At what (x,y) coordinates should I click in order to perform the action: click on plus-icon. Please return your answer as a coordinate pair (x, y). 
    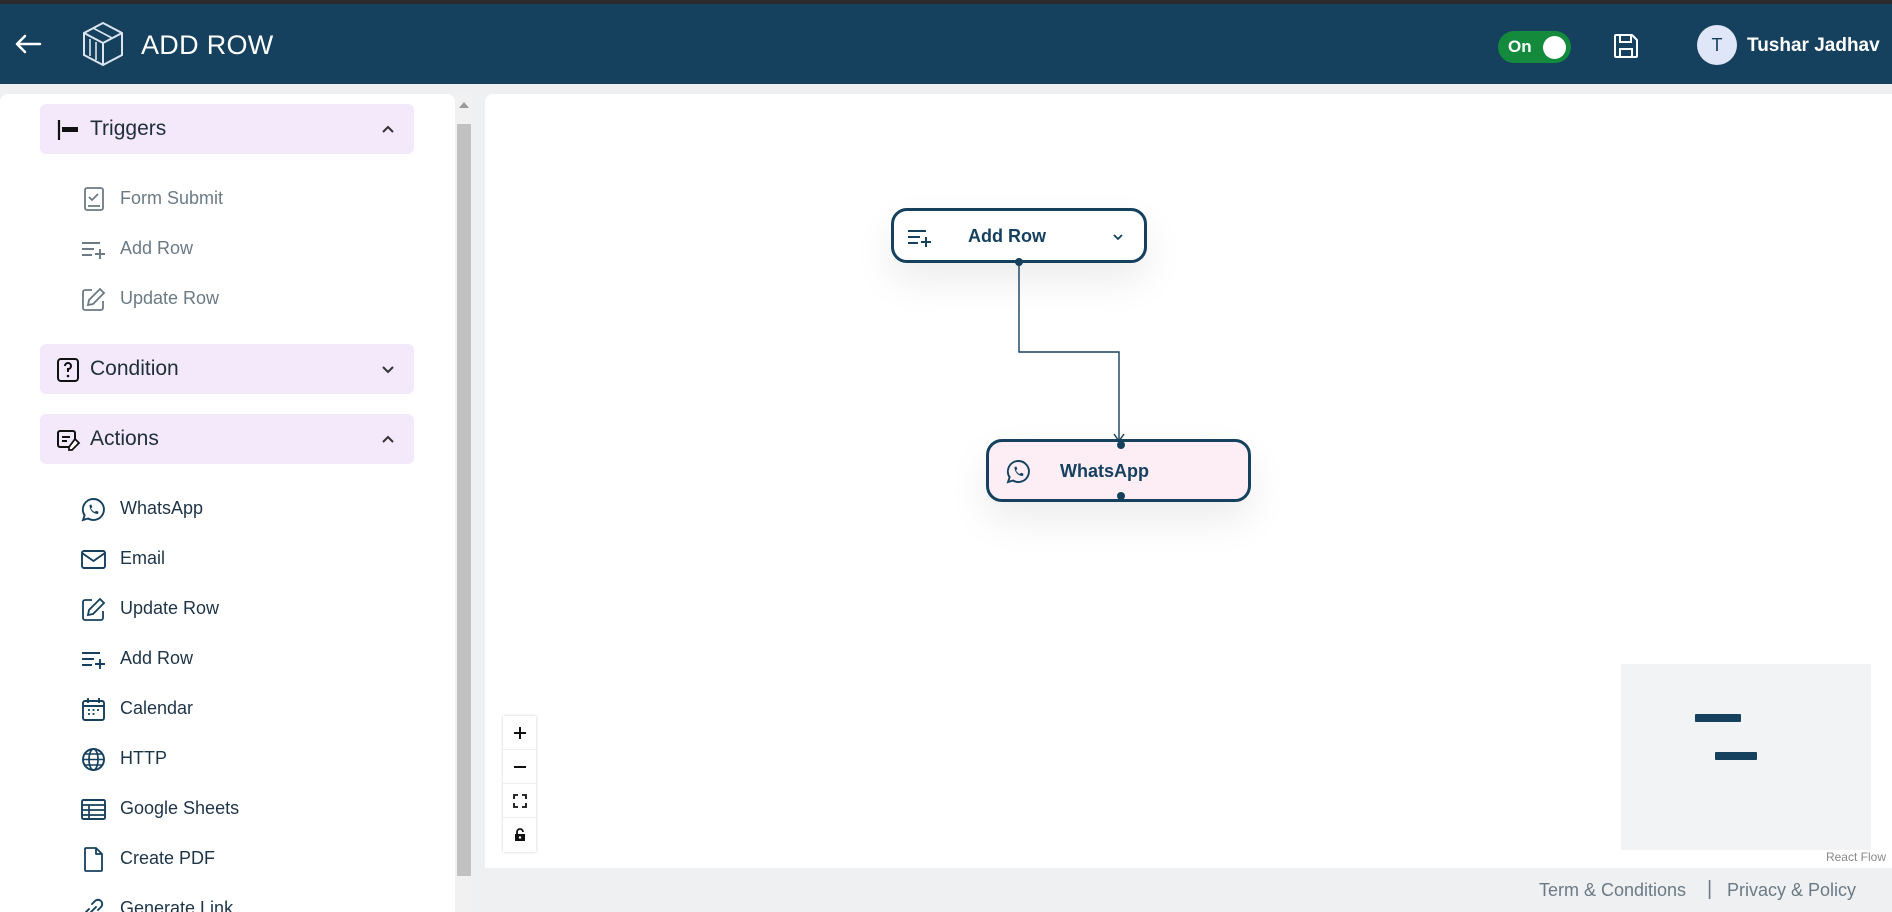
    Looking at the image, I should click on (519, 732).